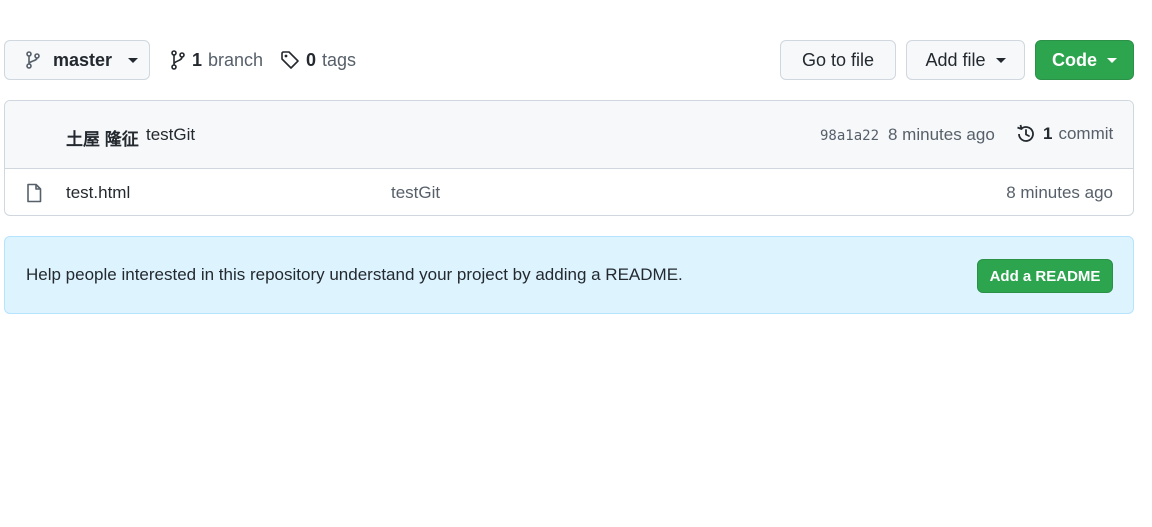  What do you see at coordinates (339, 59) in the screenshot?
I see `tag-label: tags` at bounding box center [339, 59].